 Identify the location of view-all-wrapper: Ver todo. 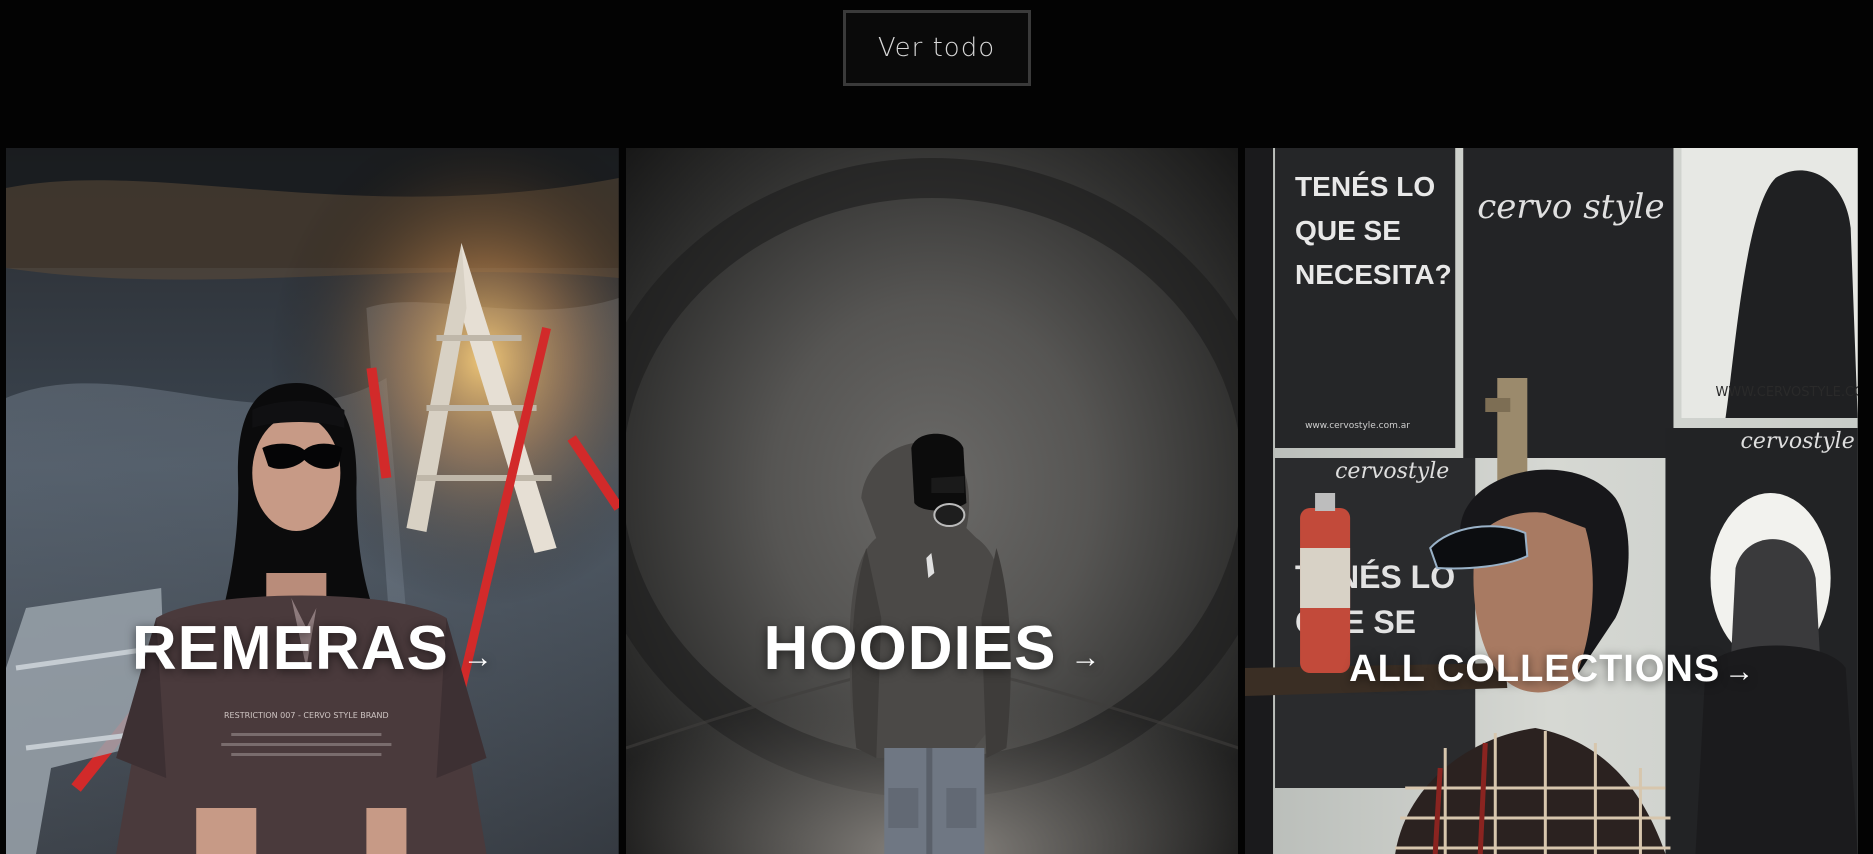
(936, 48).